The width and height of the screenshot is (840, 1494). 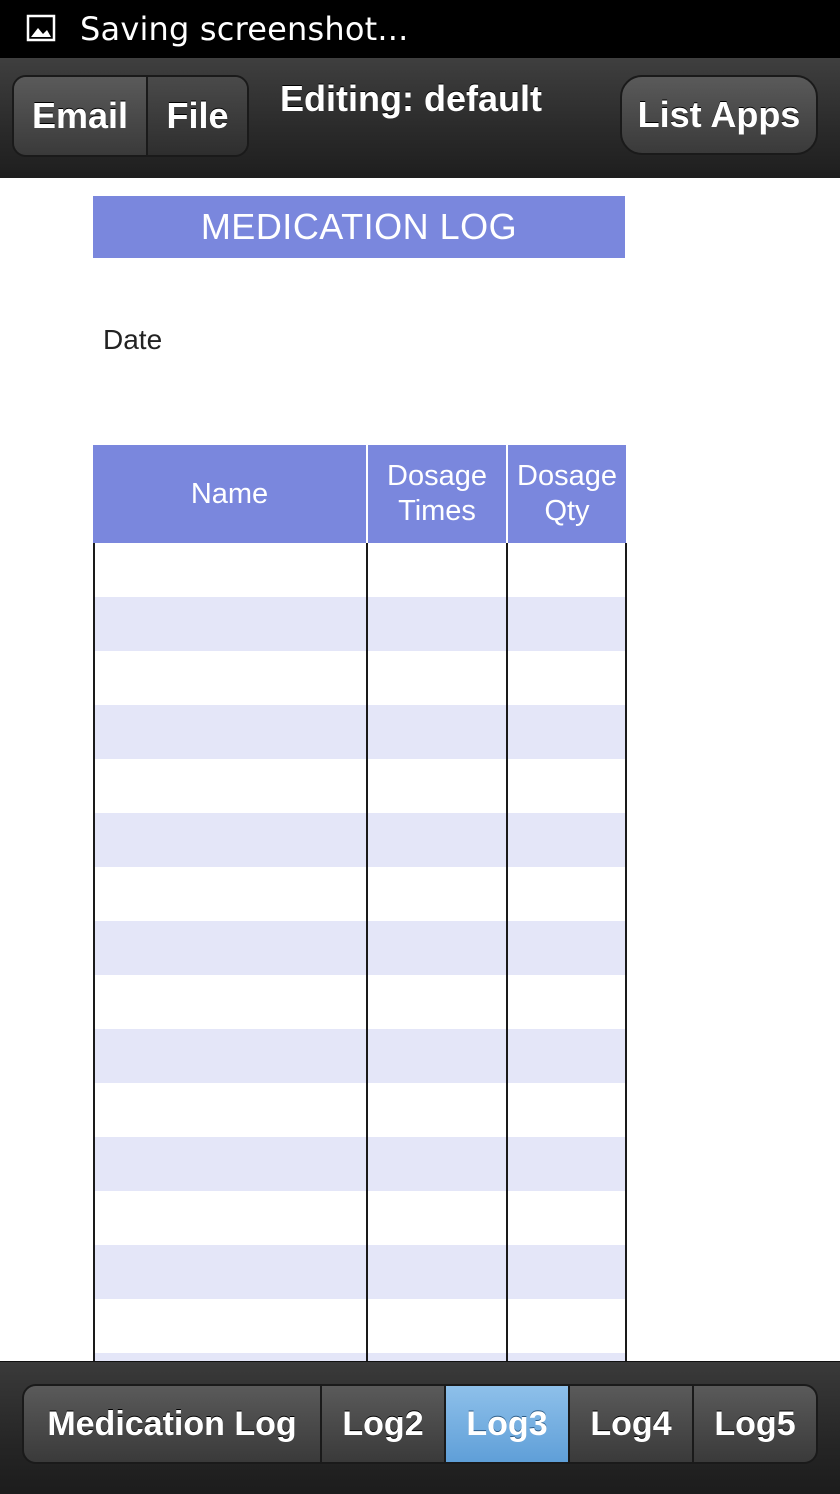 I want to click on column-header-name: Name, so click(x=229, y=494).